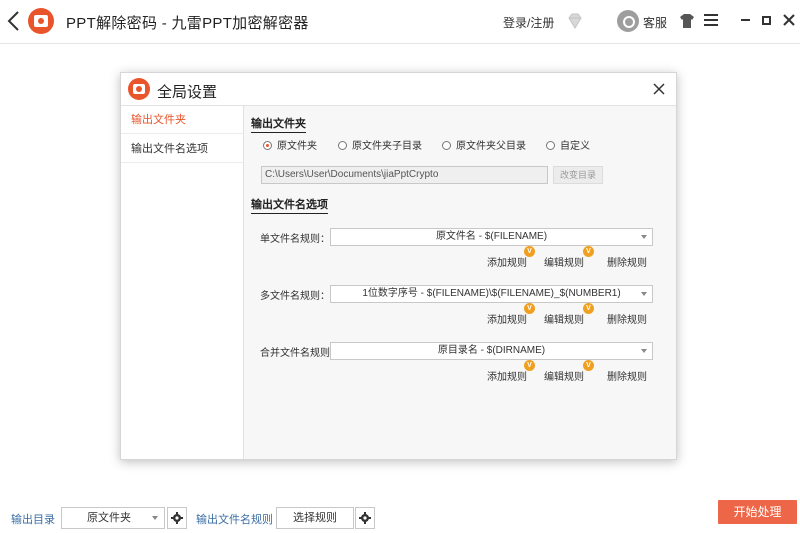 The image size is (800, 533). I want to click on title-bar: PPT解除密码 - 九雷PPT加密解密器 登录/注册 客服, so click(400, 22).